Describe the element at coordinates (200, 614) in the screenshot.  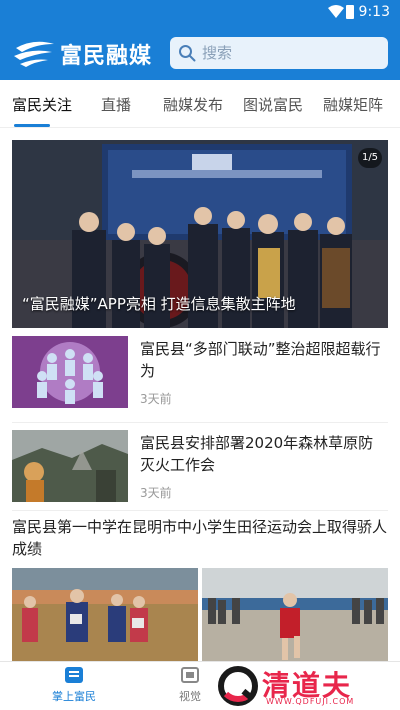
I see `news-photo-row` at that location.